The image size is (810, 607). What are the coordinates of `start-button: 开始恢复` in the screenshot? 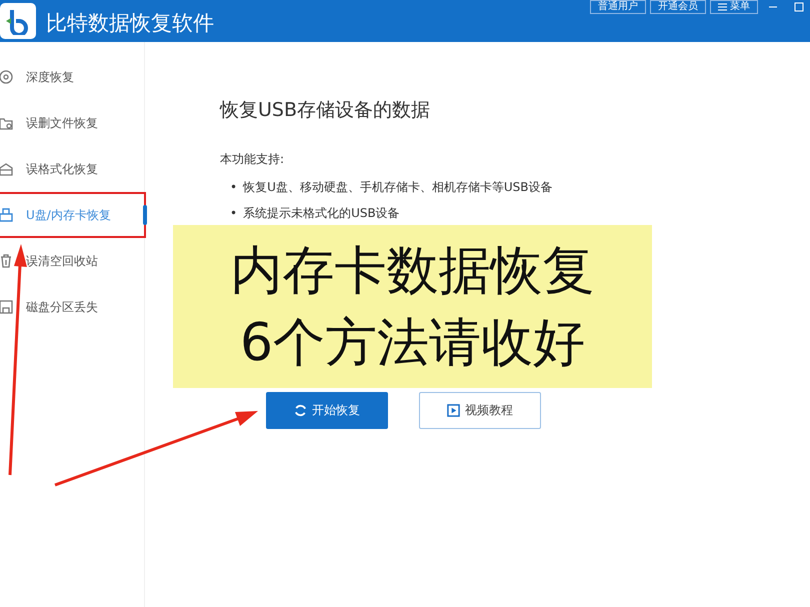 It's located at (327, 410).